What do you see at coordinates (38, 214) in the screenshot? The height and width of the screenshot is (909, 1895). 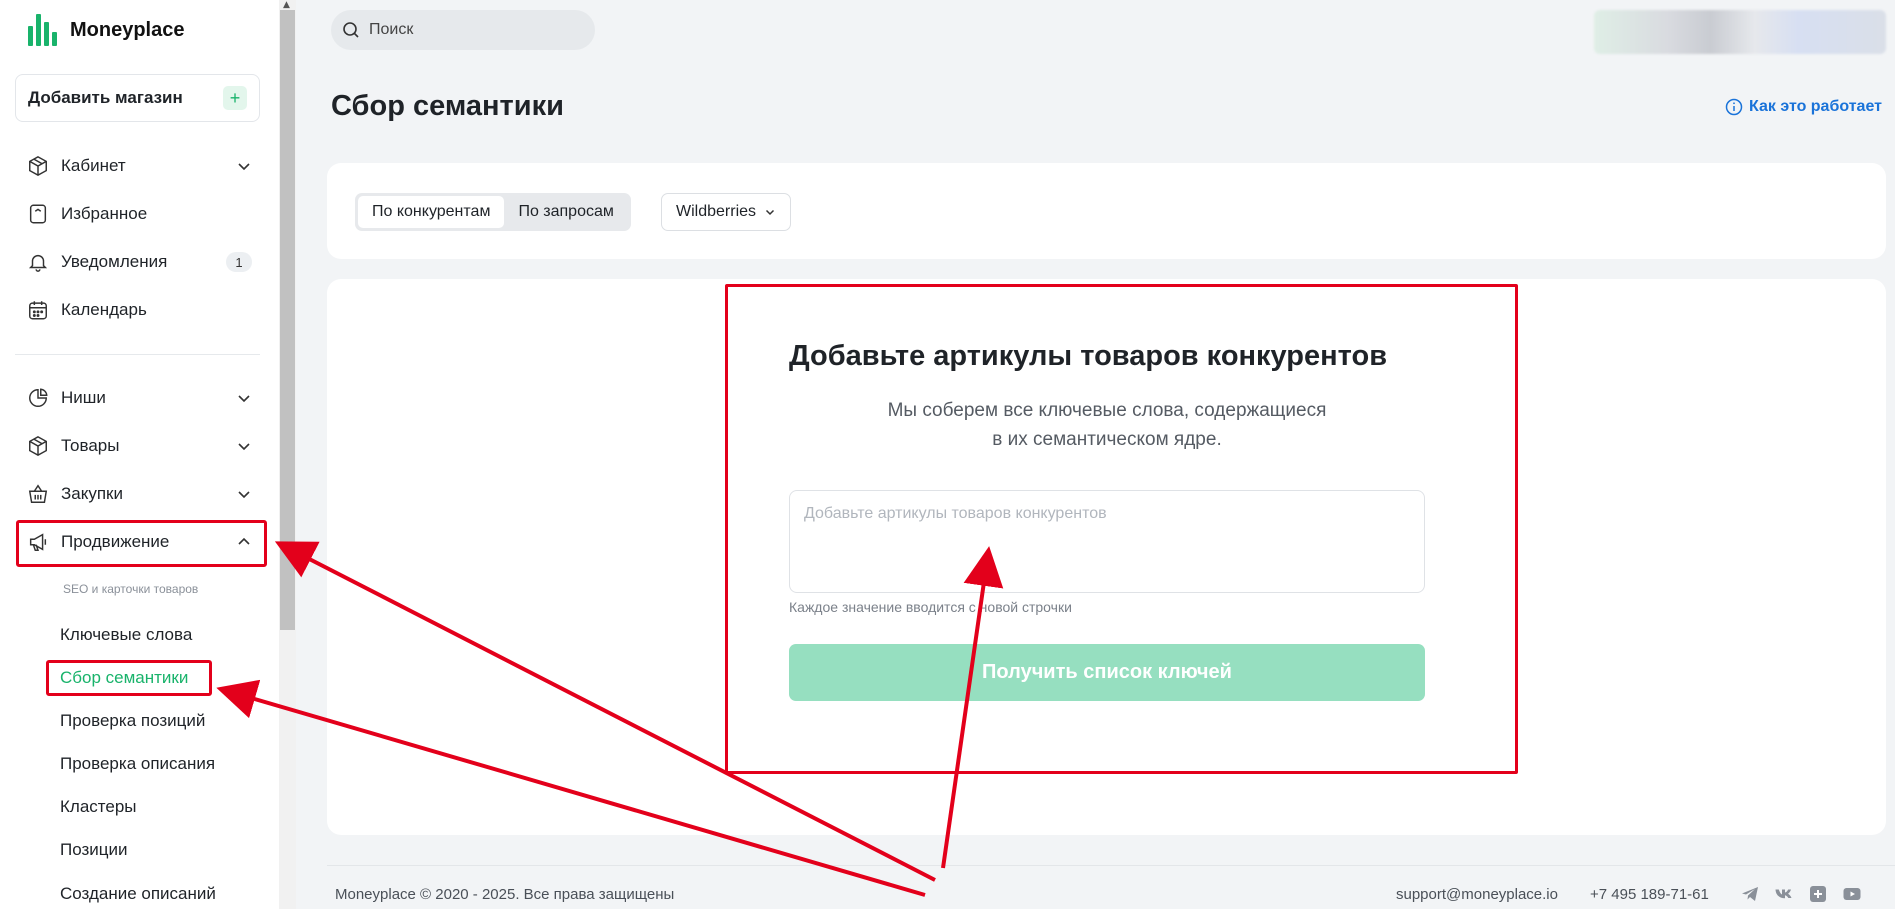 I see `bookmark-icon` at bounding box center [38, 214].